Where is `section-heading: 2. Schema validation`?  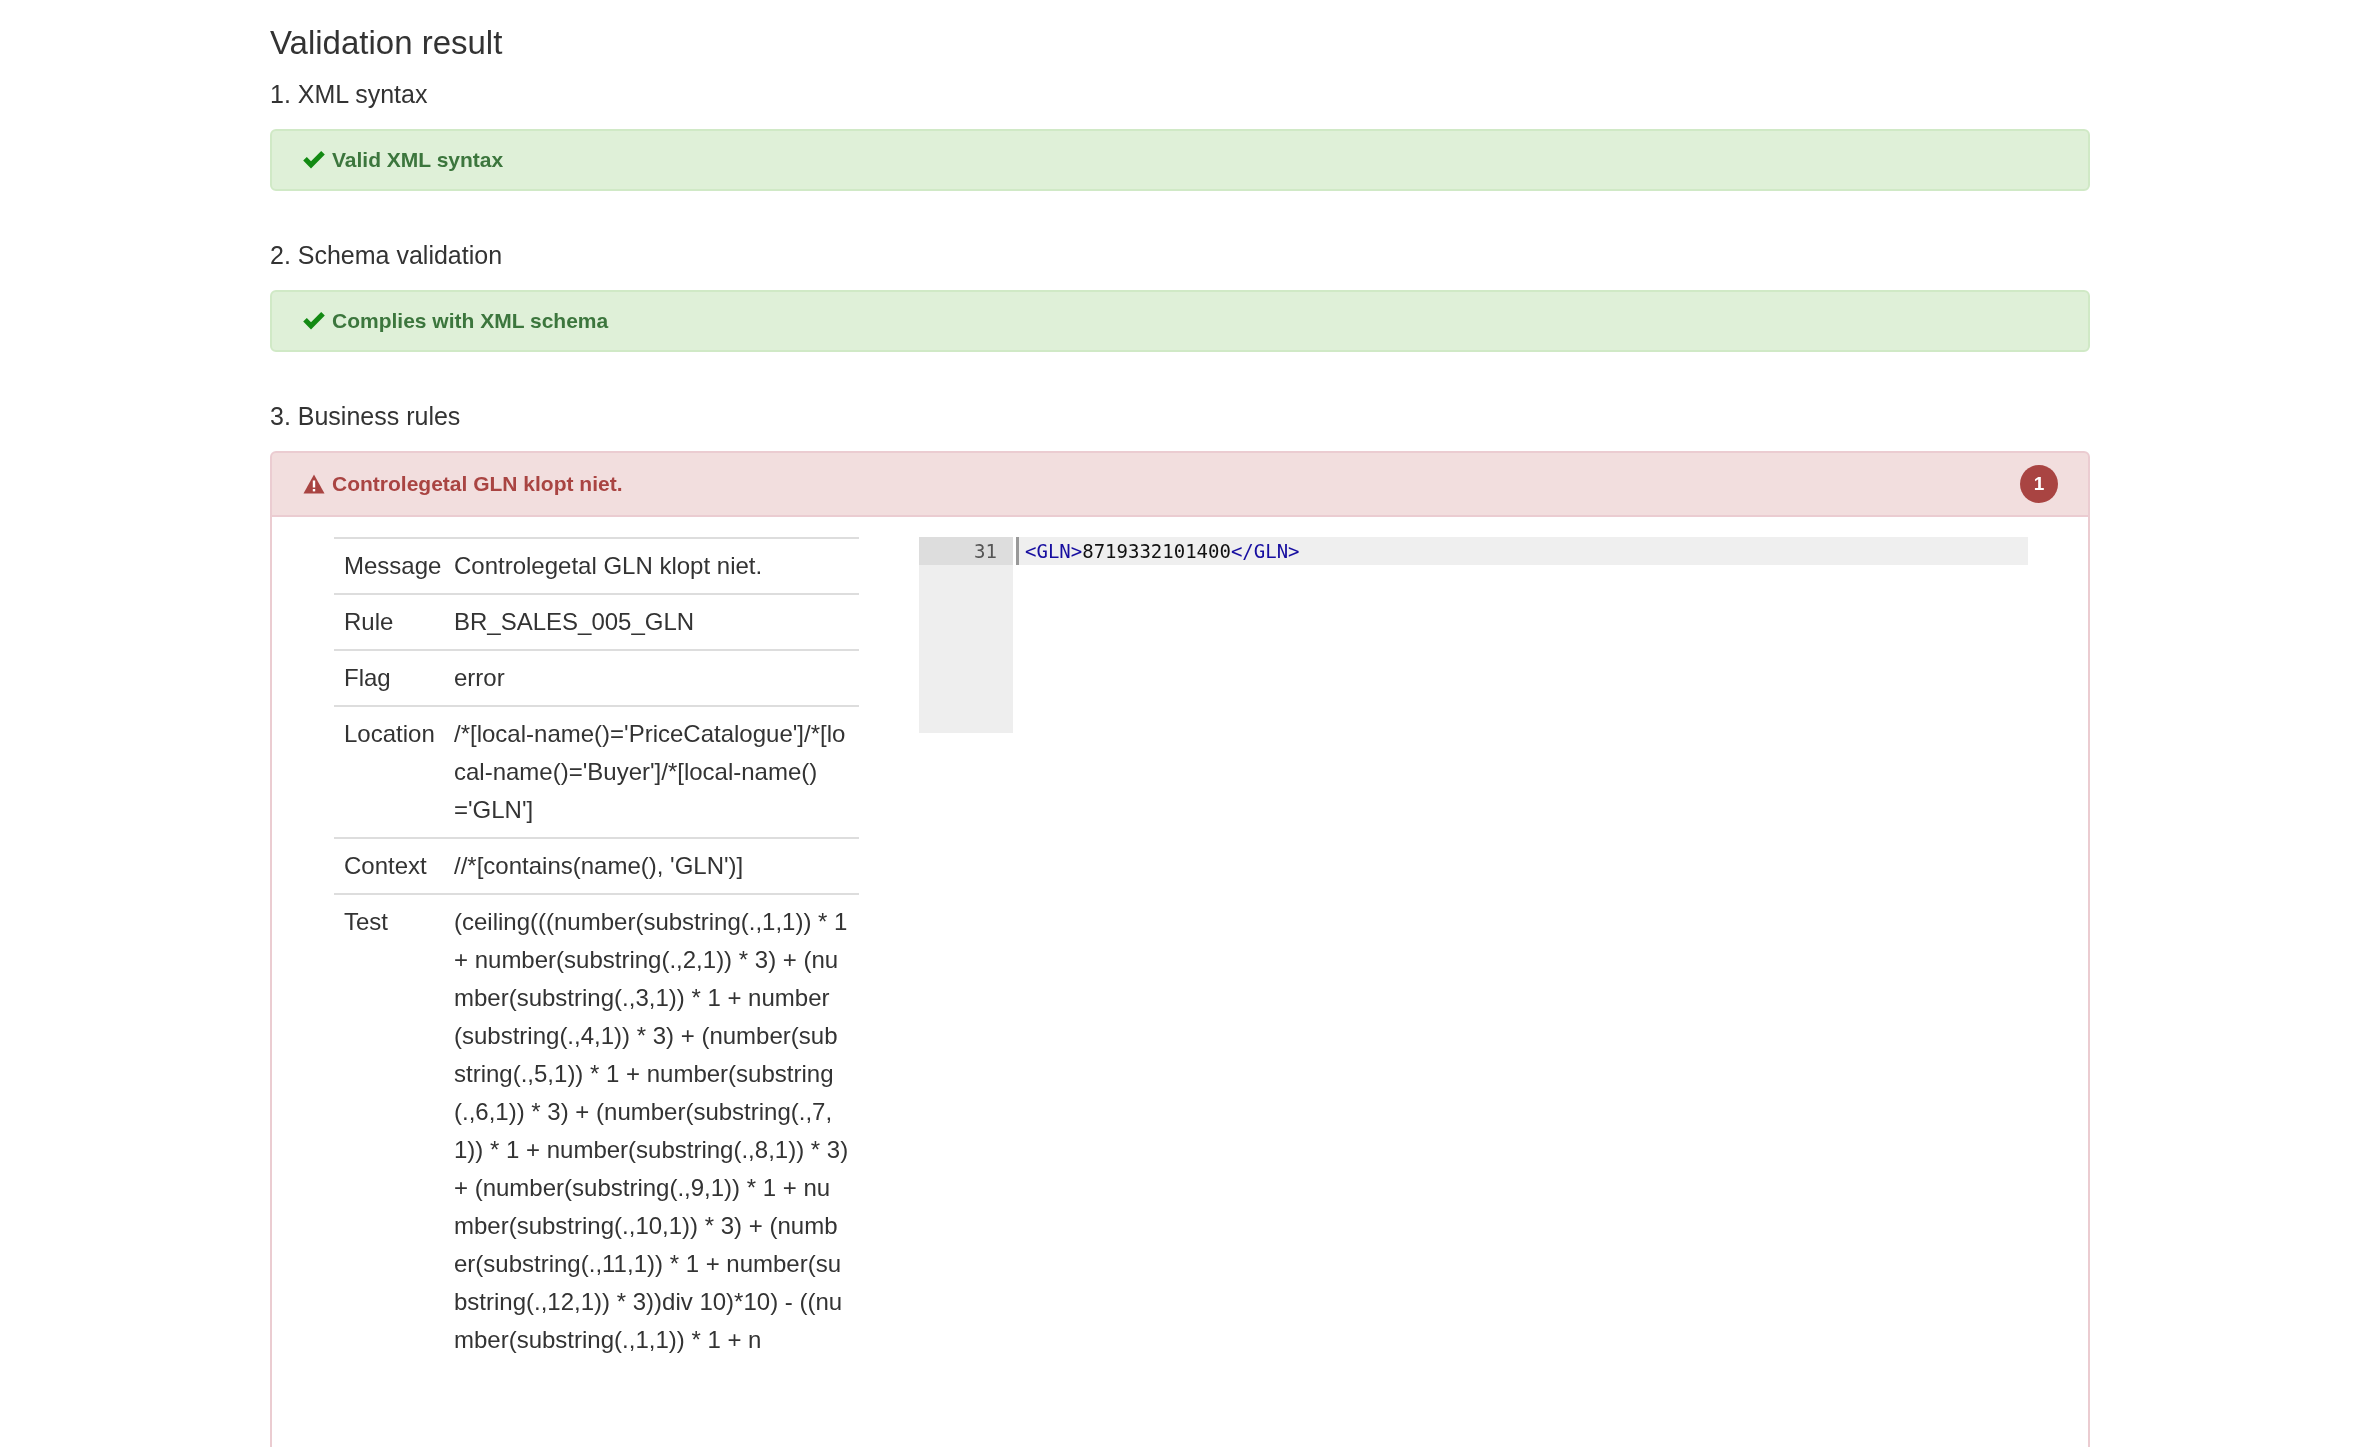
section-heading: 2. Schema validation is located at coordinates (387, 255).